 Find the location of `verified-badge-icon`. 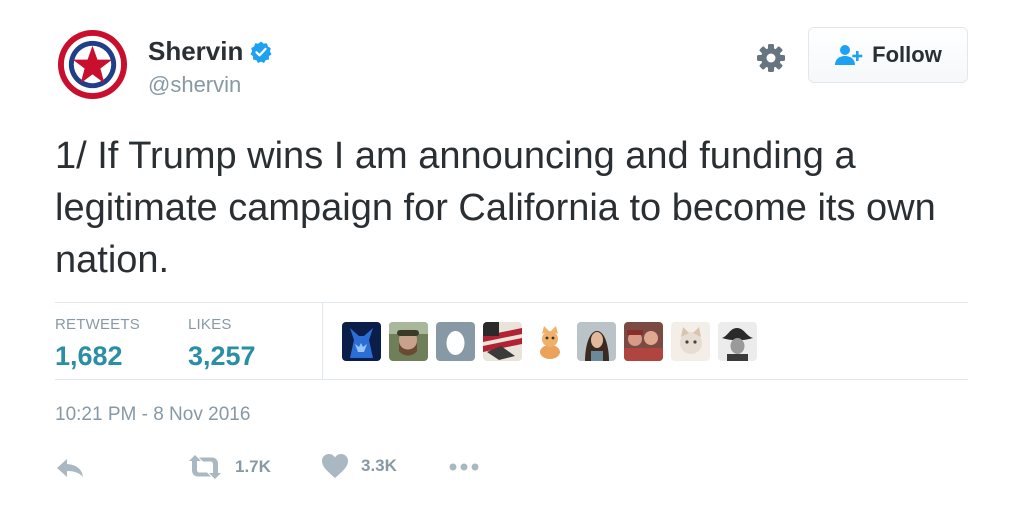

verified-badge-icon is located at coordinates (261, 52).